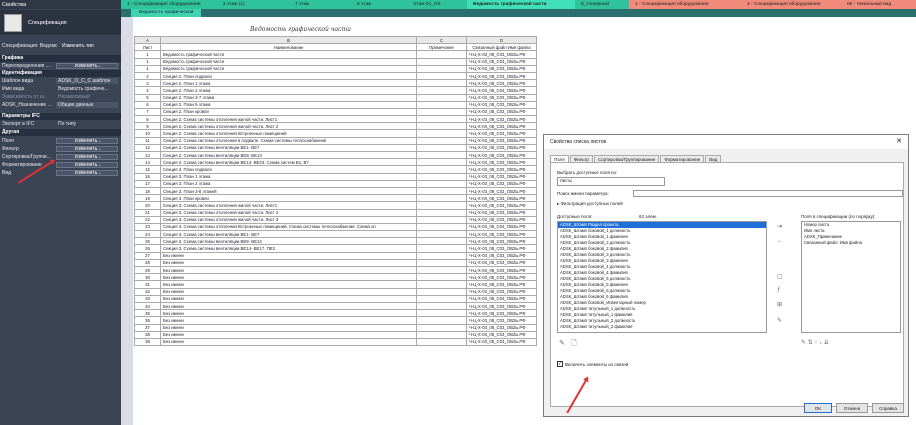 The width and height of the screenshot is (916, 425). What do you see at coordinates (147, 140) in the screenshot?
I see `table-cell: 11` at bounding box center [147, 140].